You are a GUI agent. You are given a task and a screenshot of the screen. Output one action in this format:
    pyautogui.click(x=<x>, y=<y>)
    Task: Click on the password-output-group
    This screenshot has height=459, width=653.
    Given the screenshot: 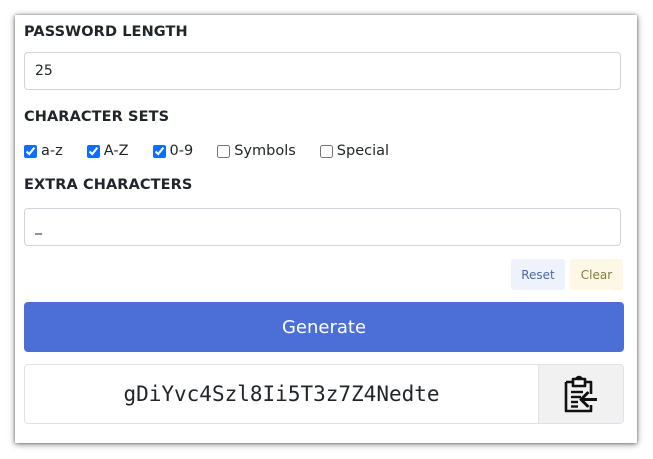 What is the action you would take?
    pyautogui.click(x=324, y=394)
    